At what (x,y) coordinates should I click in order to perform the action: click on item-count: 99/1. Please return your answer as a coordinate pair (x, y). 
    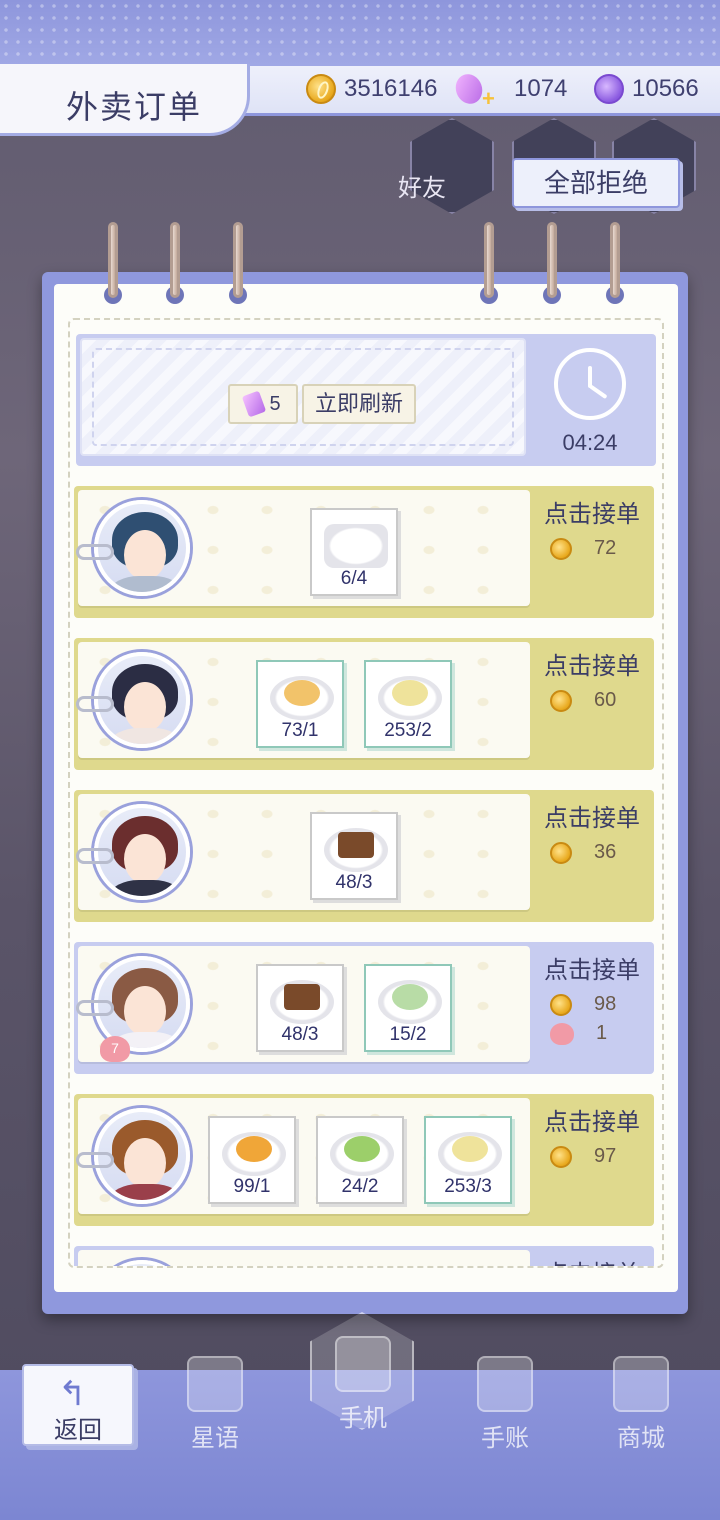
    Looking at the image, I should click on (252, 1186).